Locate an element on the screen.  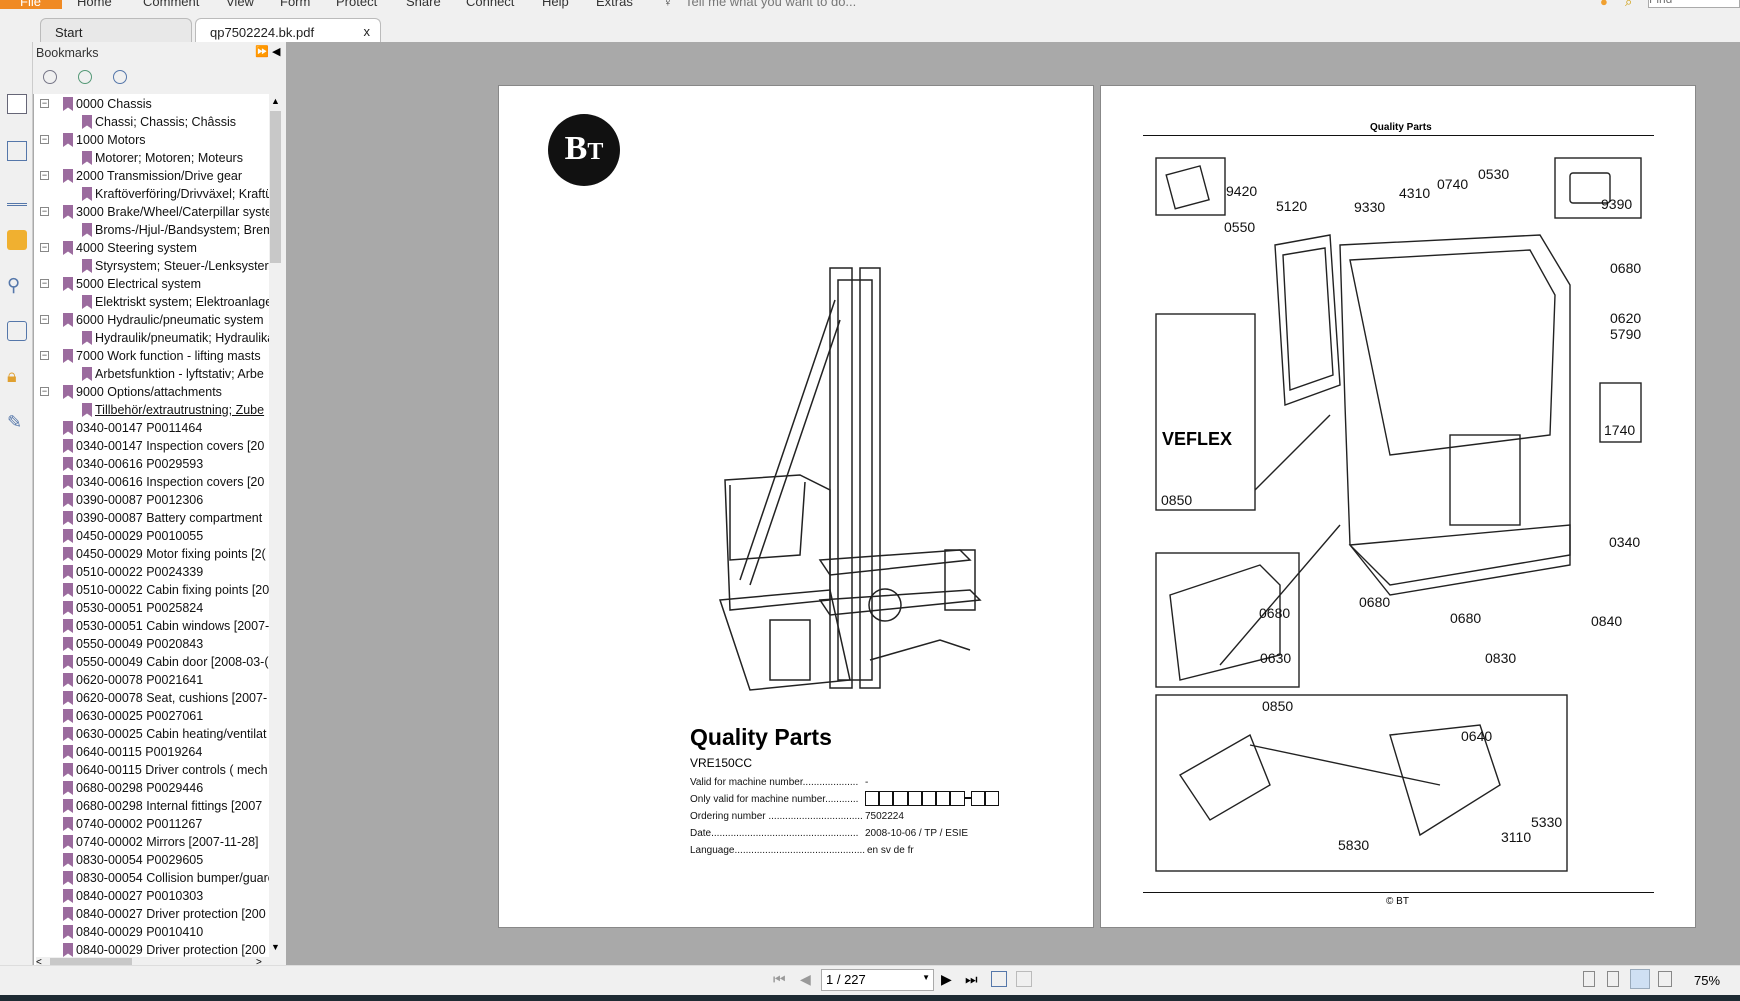
close-tab-icon: x is located at coordinates (367, 31).